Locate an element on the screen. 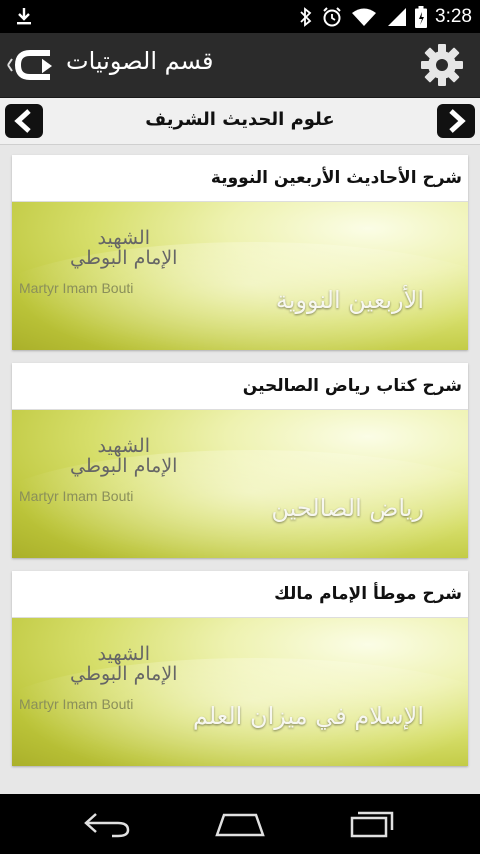 The width and height of the screenshot is (480, 854). clock-time: 3:28 is located at coordinates (453, 16).